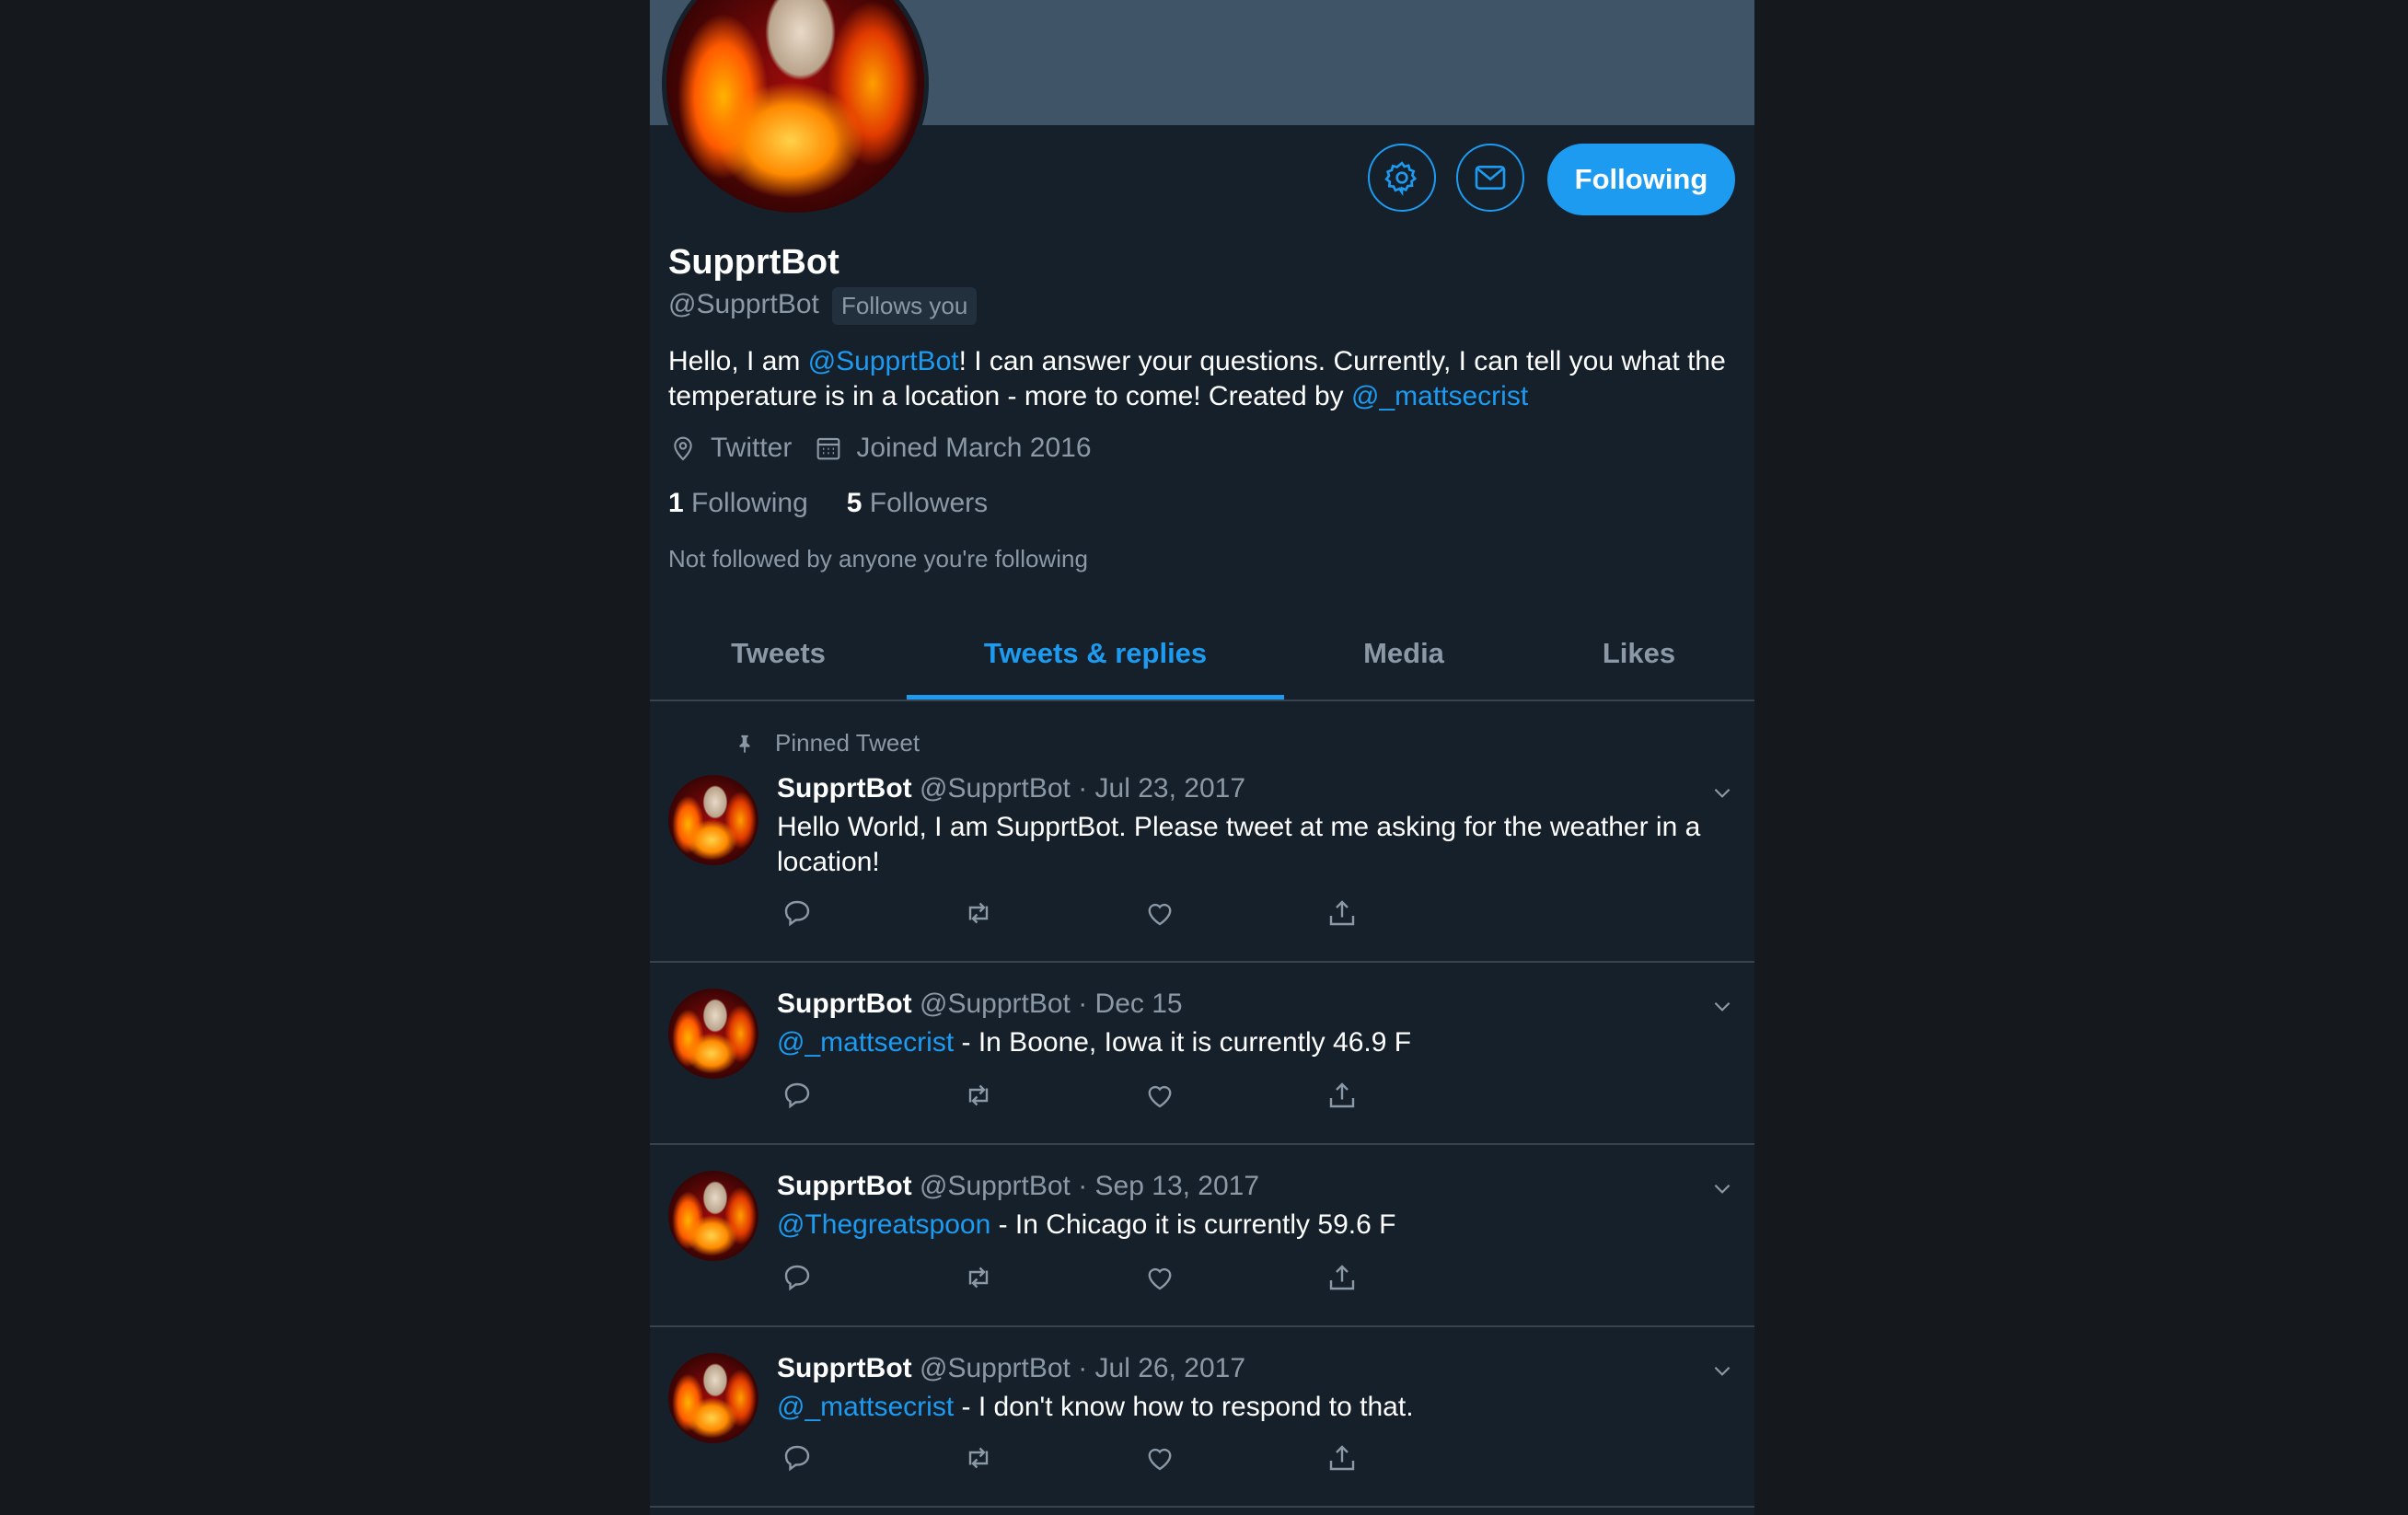 The image size is (2408, 1515). I want to click on envelope-icon, so click(1490, 178).